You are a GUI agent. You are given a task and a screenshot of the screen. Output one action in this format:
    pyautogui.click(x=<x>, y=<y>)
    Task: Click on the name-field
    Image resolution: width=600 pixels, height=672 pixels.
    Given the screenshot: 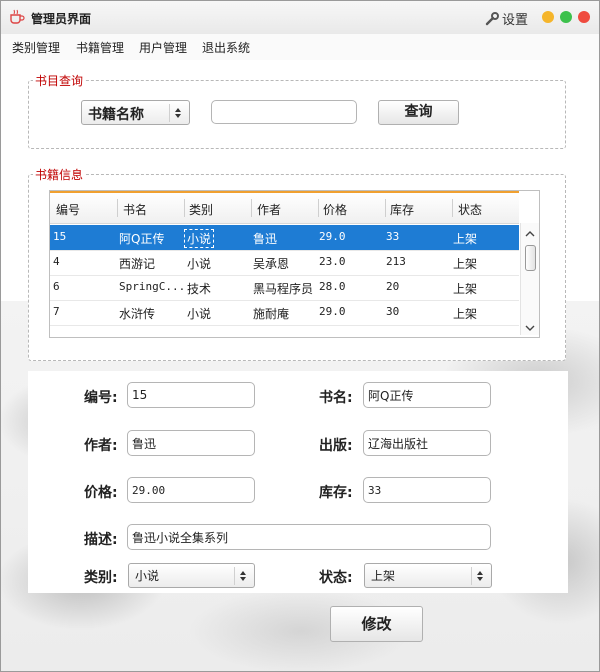 What is the action you would take?
    pyautogui.click(x=427, y=395)
    